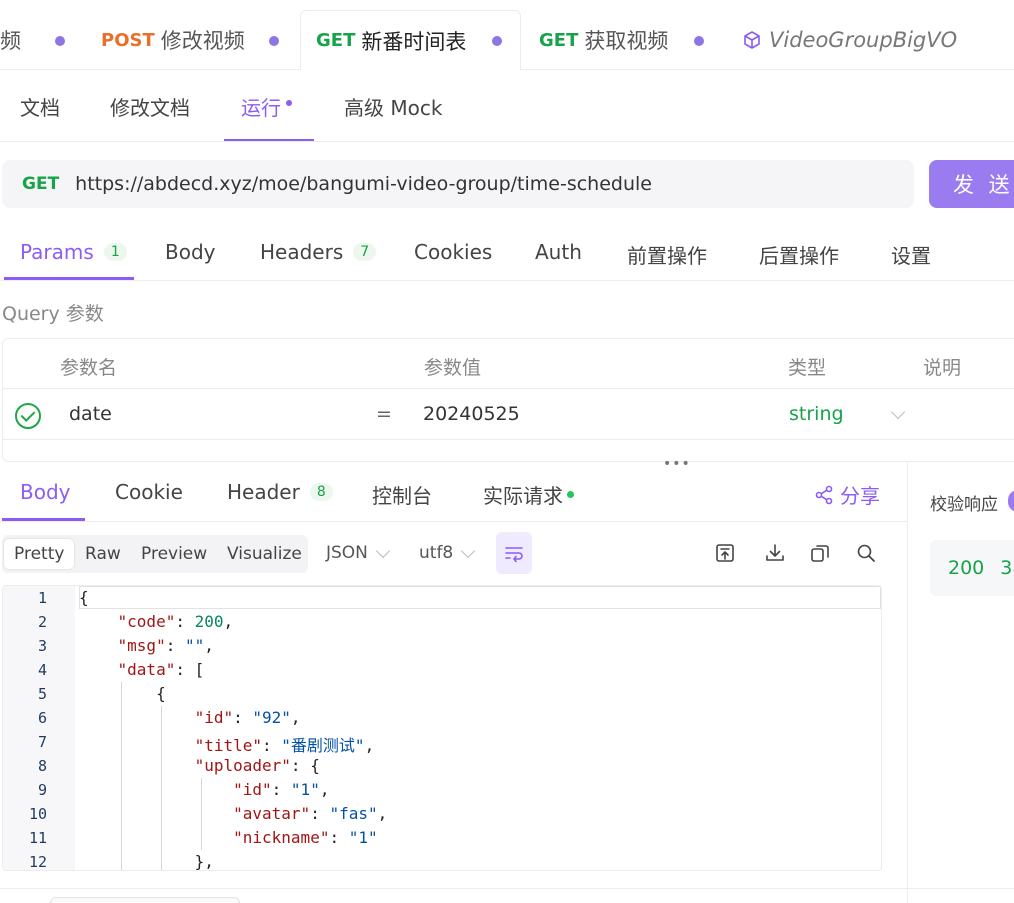 This screenshot has height=903, width=1014. What do you see at coordinates (37, 838) in the screenshot?
I see `line-number: 11` at bounding box center [37, 838].